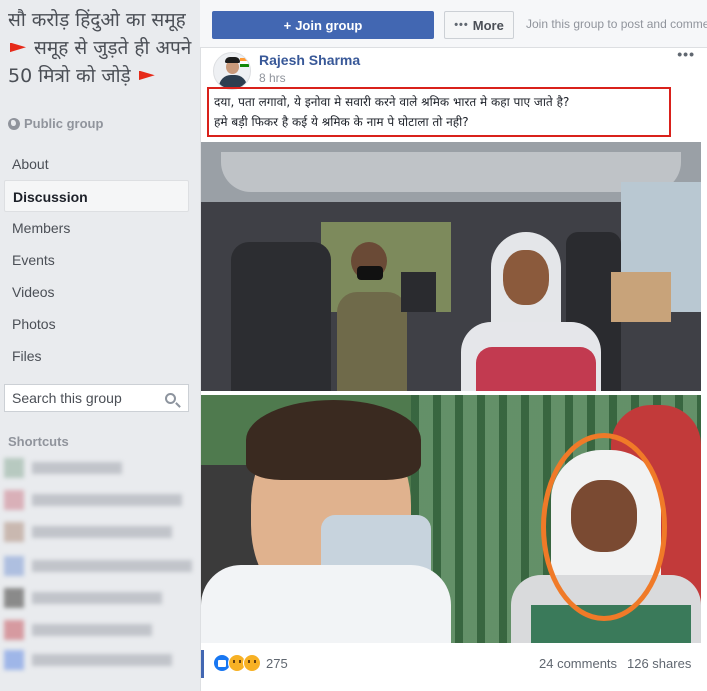 Image resolution: width=707 pixels, height=691 pixels. What do you see at coordinates (96, 196) in the screenshot?
I see `nav-item-discussion: Discussion` at bounding box center [96, 196].